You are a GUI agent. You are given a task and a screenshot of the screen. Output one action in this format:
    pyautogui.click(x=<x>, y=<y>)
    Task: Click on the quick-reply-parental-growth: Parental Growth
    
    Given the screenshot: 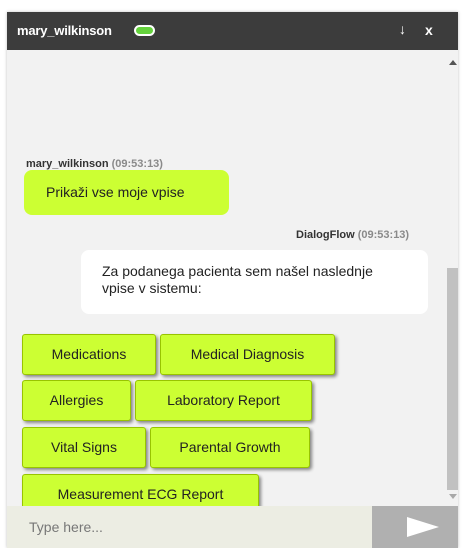 What is the action you would take?
    pyautogui.click(x=230, y=447)
    